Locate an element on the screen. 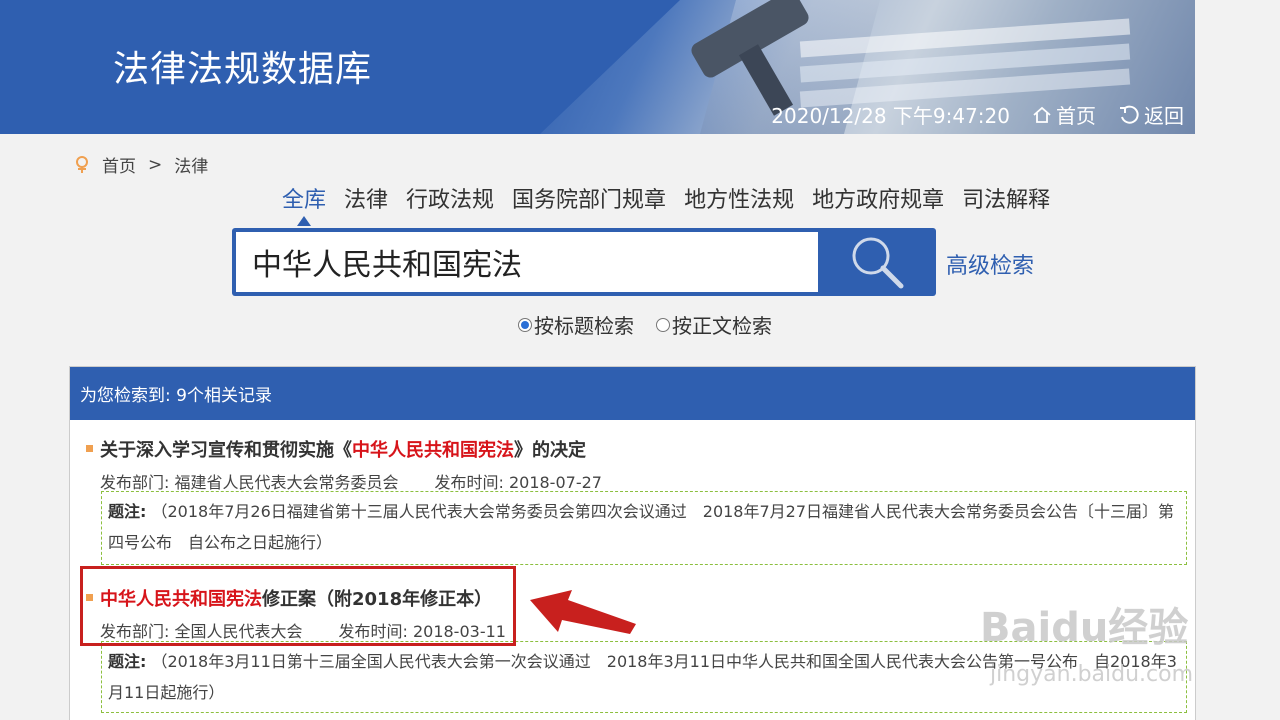  tab-judicial-interpretations: 司法解释 is located at coordinates (1006, 198).